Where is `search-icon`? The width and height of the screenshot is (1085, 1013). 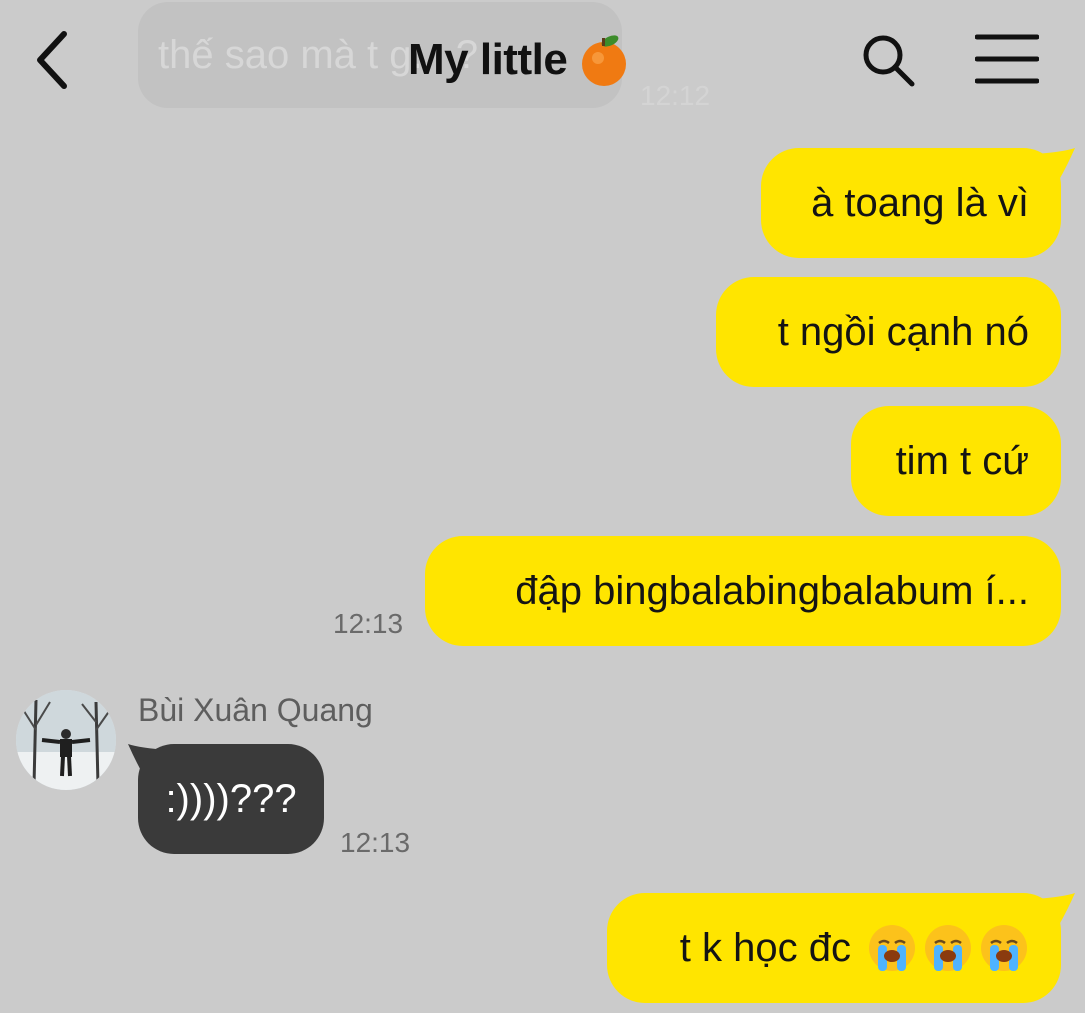 search-icon is located at coordinates (888, 60).